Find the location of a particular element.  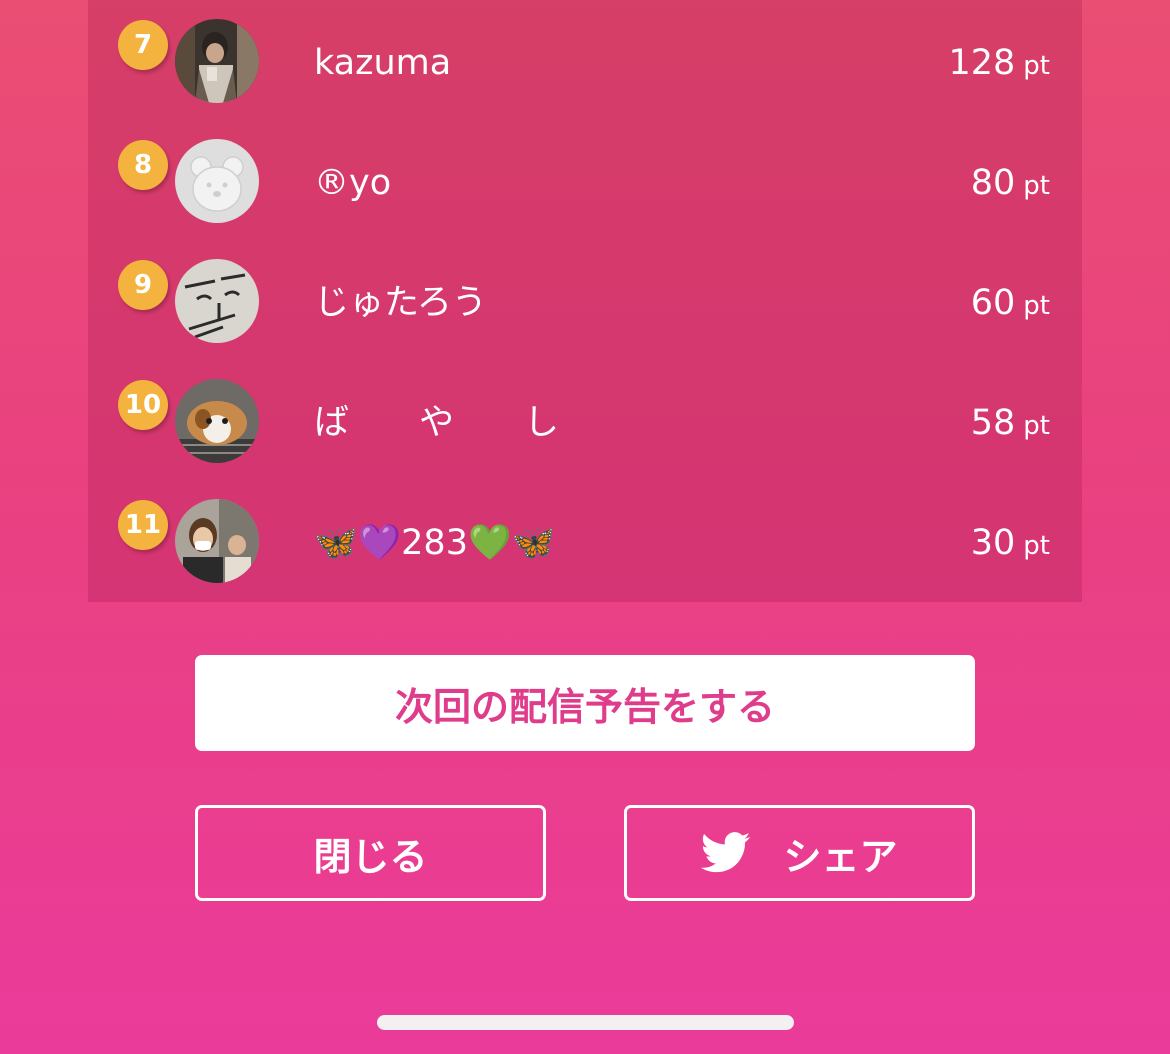

twitter-bird-icon is located at coordinates (726, 852).